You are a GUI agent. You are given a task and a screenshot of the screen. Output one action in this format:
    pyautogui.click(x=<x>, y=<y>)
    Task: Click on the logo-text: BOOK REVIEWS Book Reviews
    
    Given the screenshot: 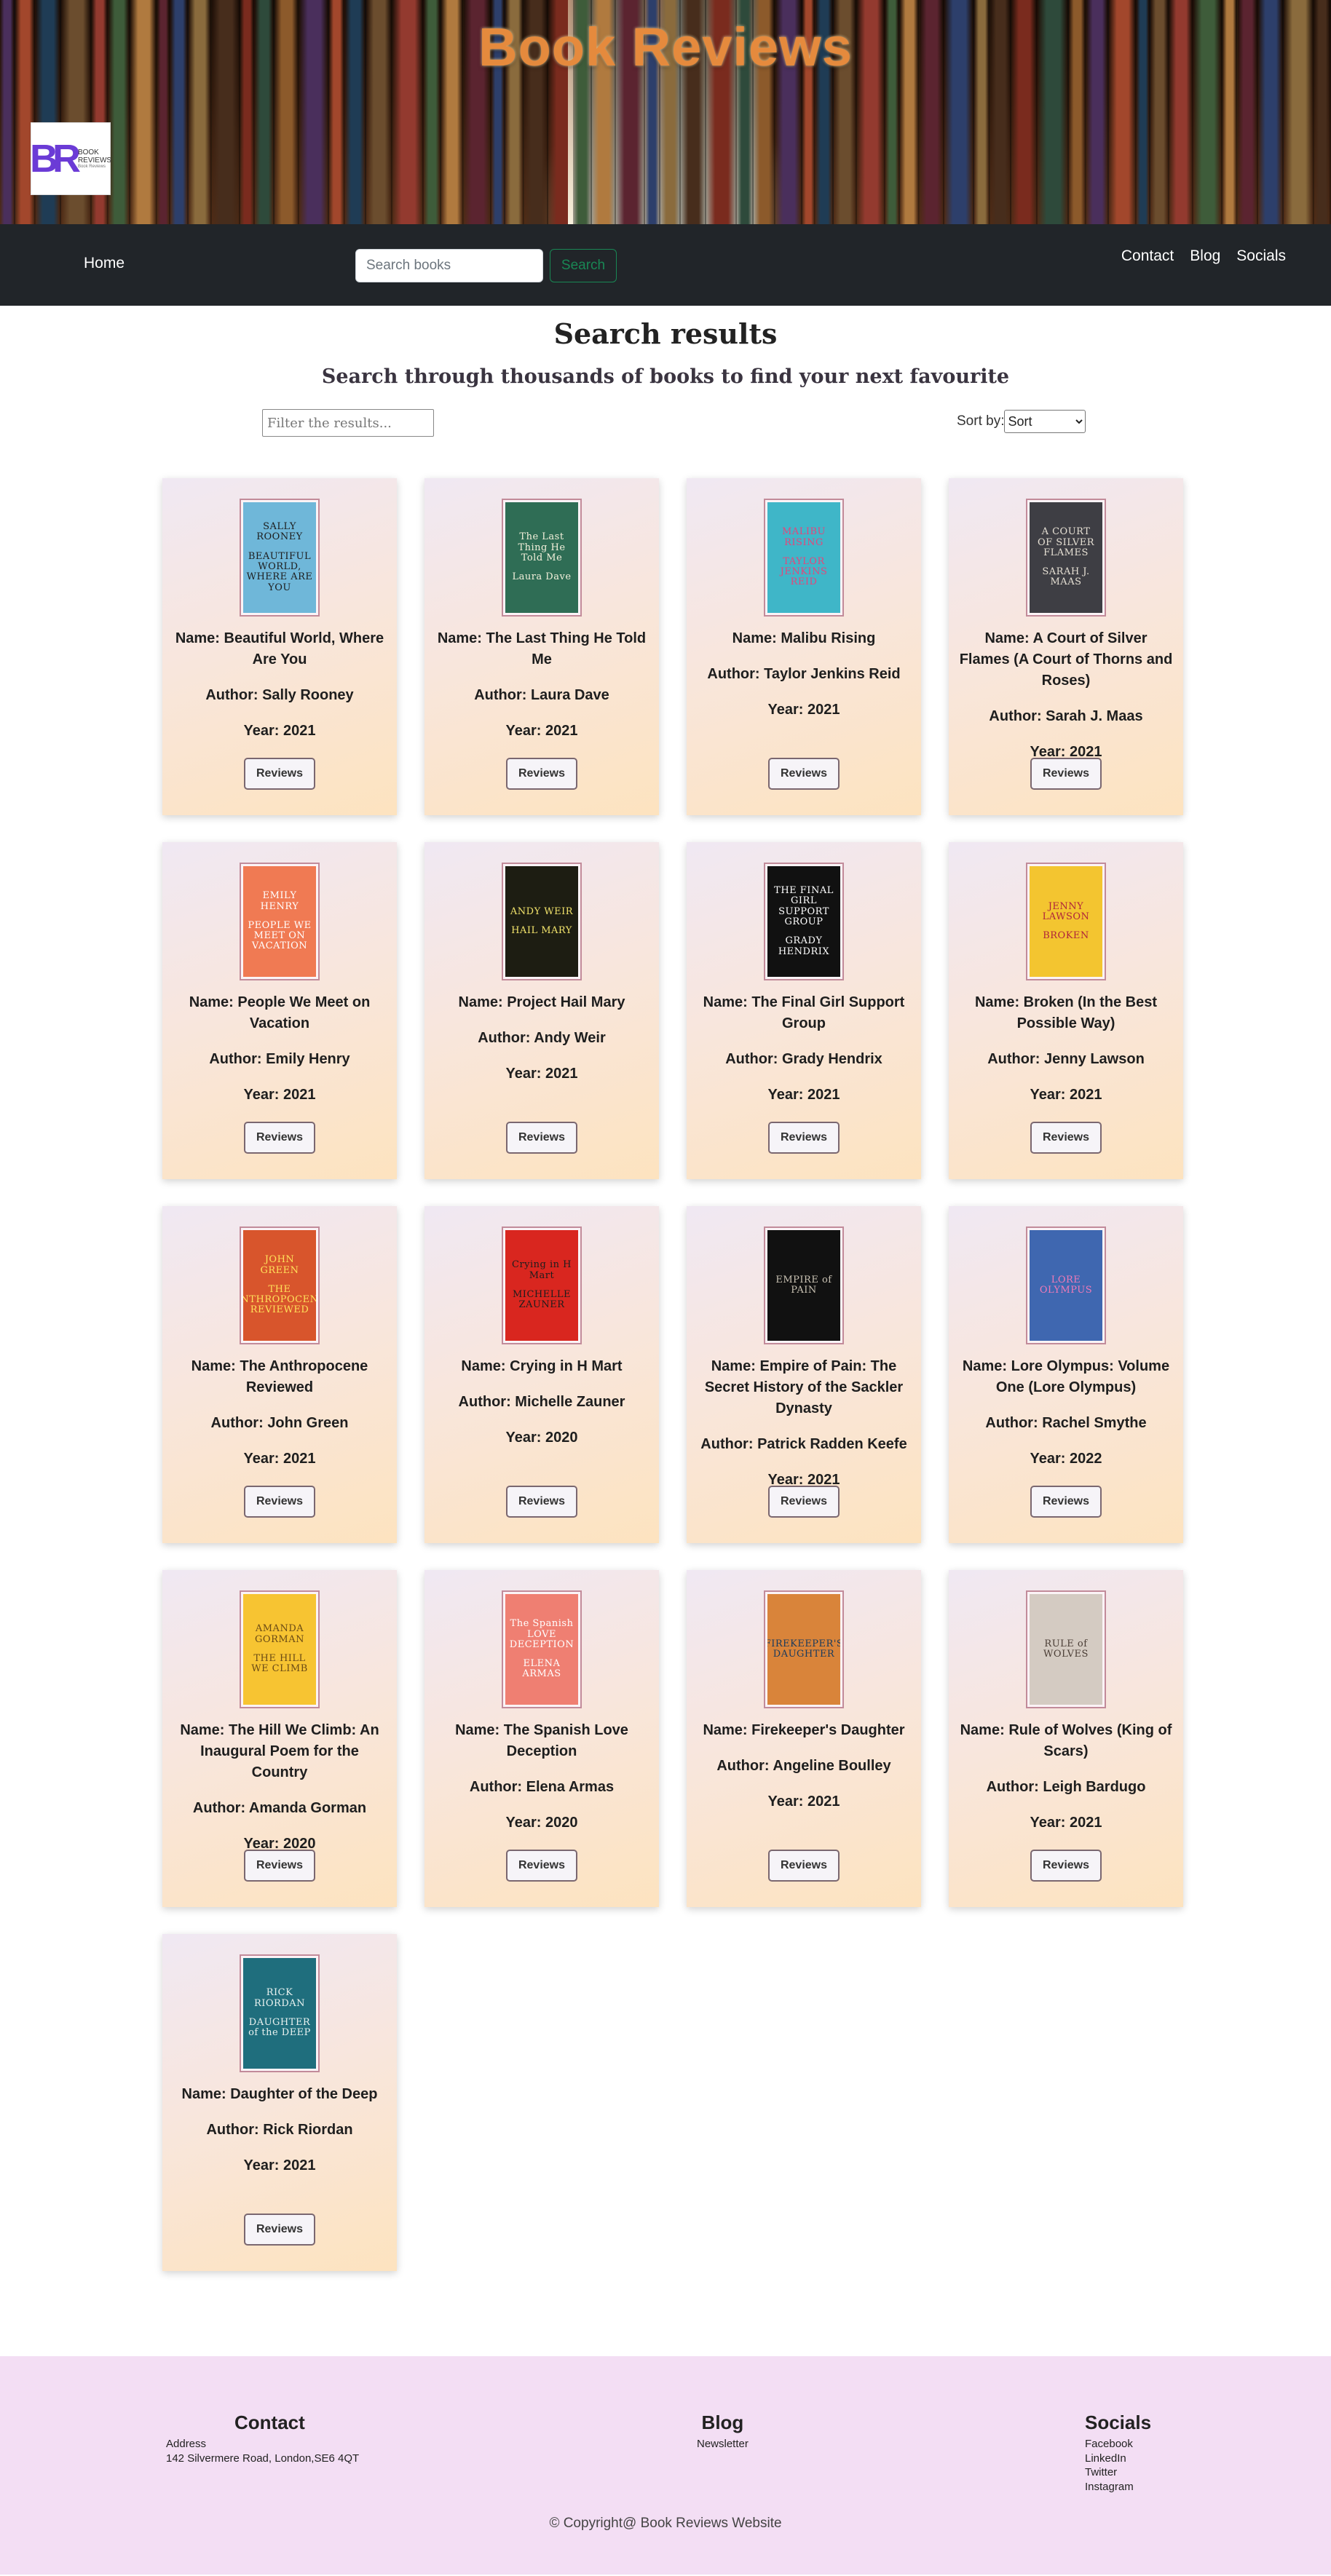 What is the action you would take?
    pyautogui.click(x=94, y=159)
    